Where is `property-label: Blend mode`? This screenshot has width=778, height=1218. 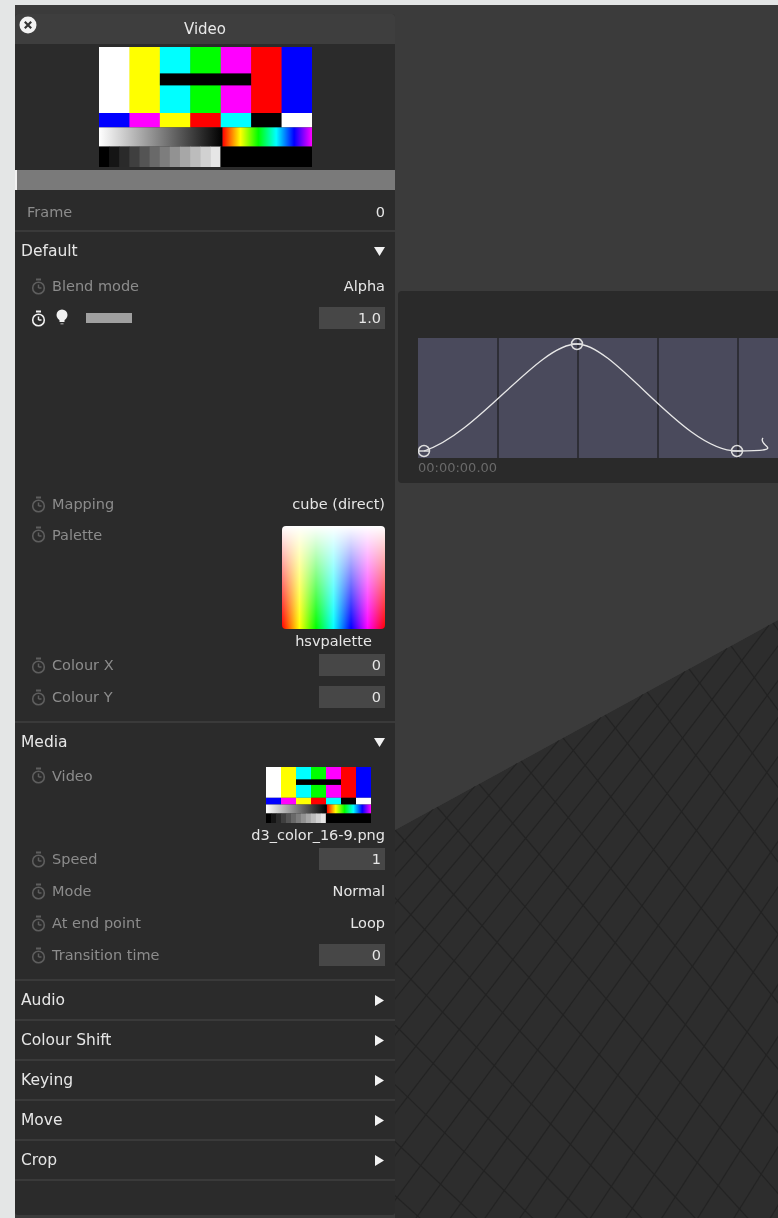 property-label: Blend mode is located at coordinates (96, 286).